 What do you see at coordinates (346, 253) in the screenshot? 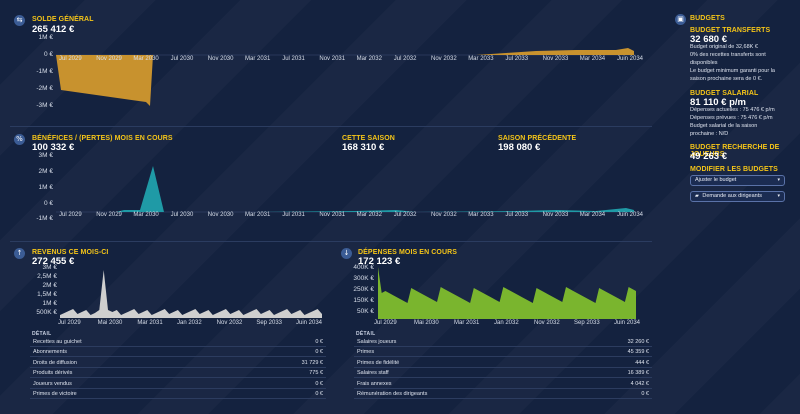
I see `arrow-down-icon: ↓` at bounding box center [346, 253].